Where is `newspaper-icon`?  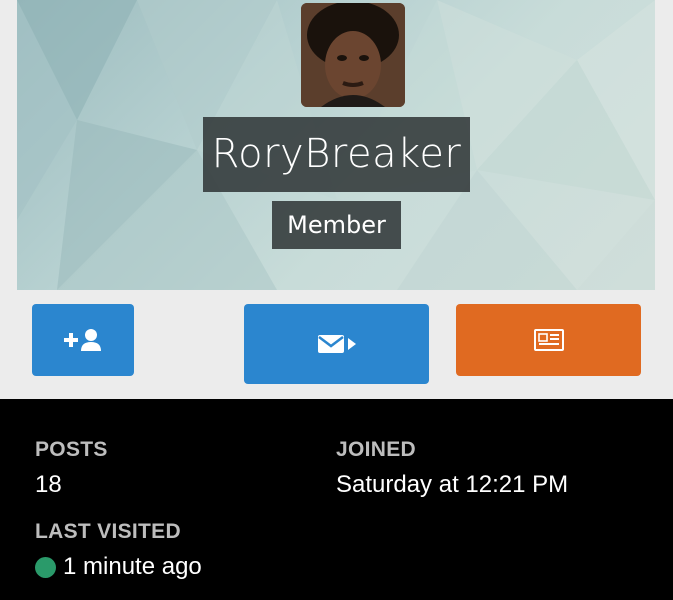
newspaper-icon is located at coordinates (548, 340).